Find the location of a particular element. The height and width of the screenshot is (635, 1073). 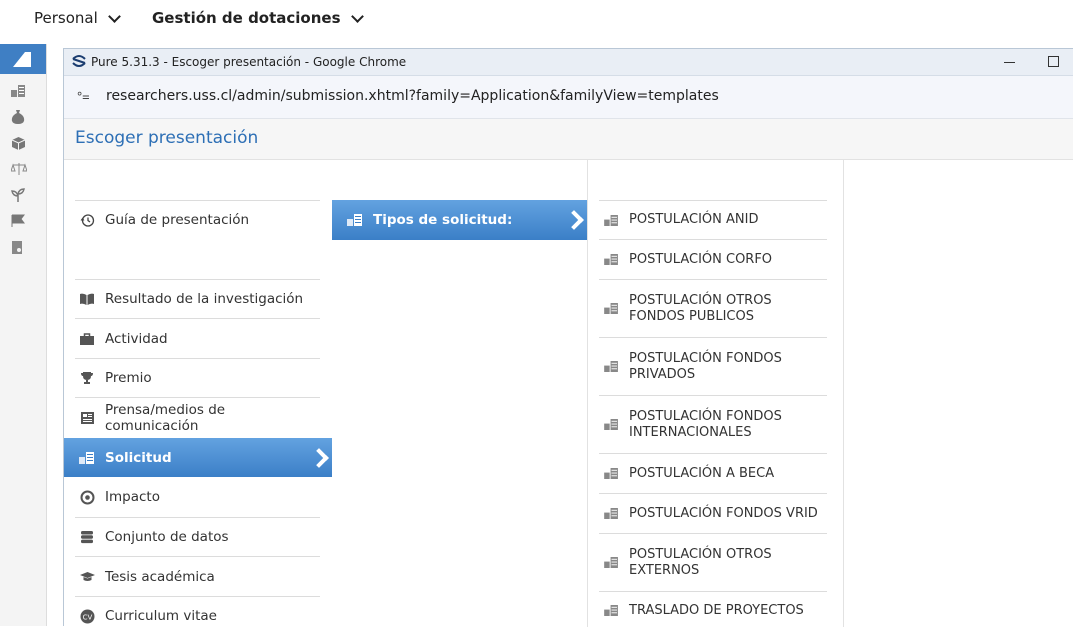

family-item-dataset: Conjunto de datos is located at coordinates (197, 536).